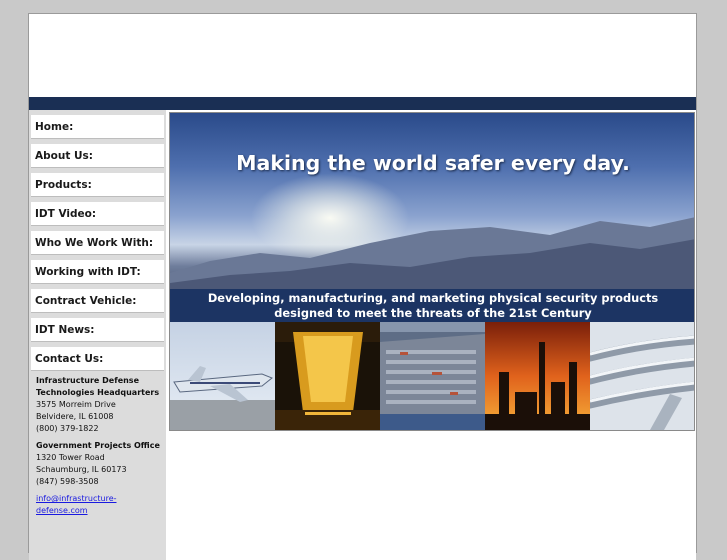 Image resolution: width=727 pixels, height=560 pixels. I want to click on nav-about-us: About Us:, so click(97, 156).